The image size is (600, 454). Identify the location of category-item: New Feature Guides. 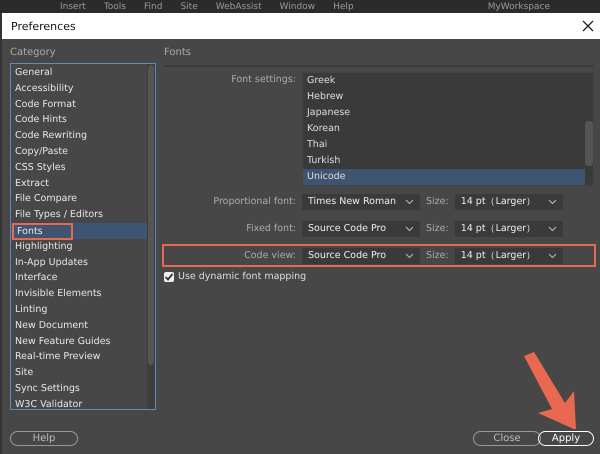
(79, 342).